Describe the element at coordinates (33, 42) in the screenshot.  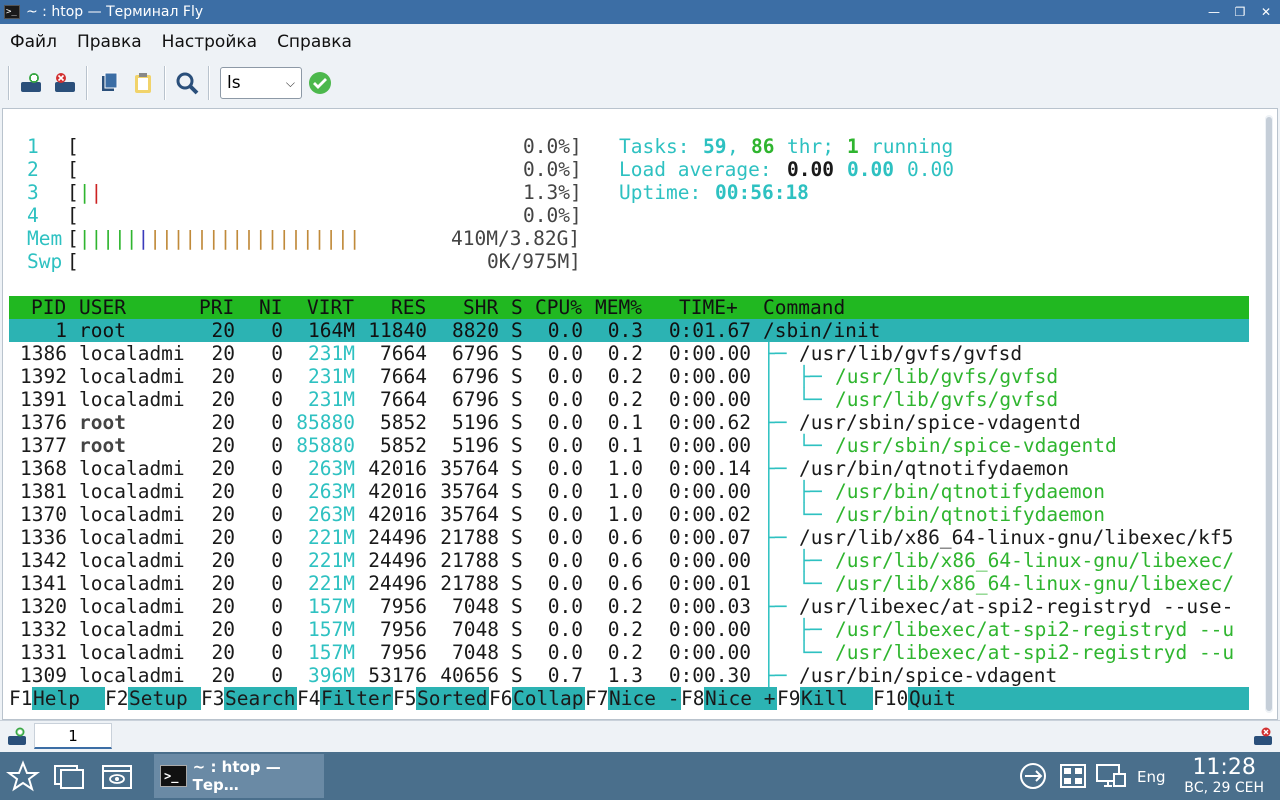
I see `menu-file: Файл` at that location.